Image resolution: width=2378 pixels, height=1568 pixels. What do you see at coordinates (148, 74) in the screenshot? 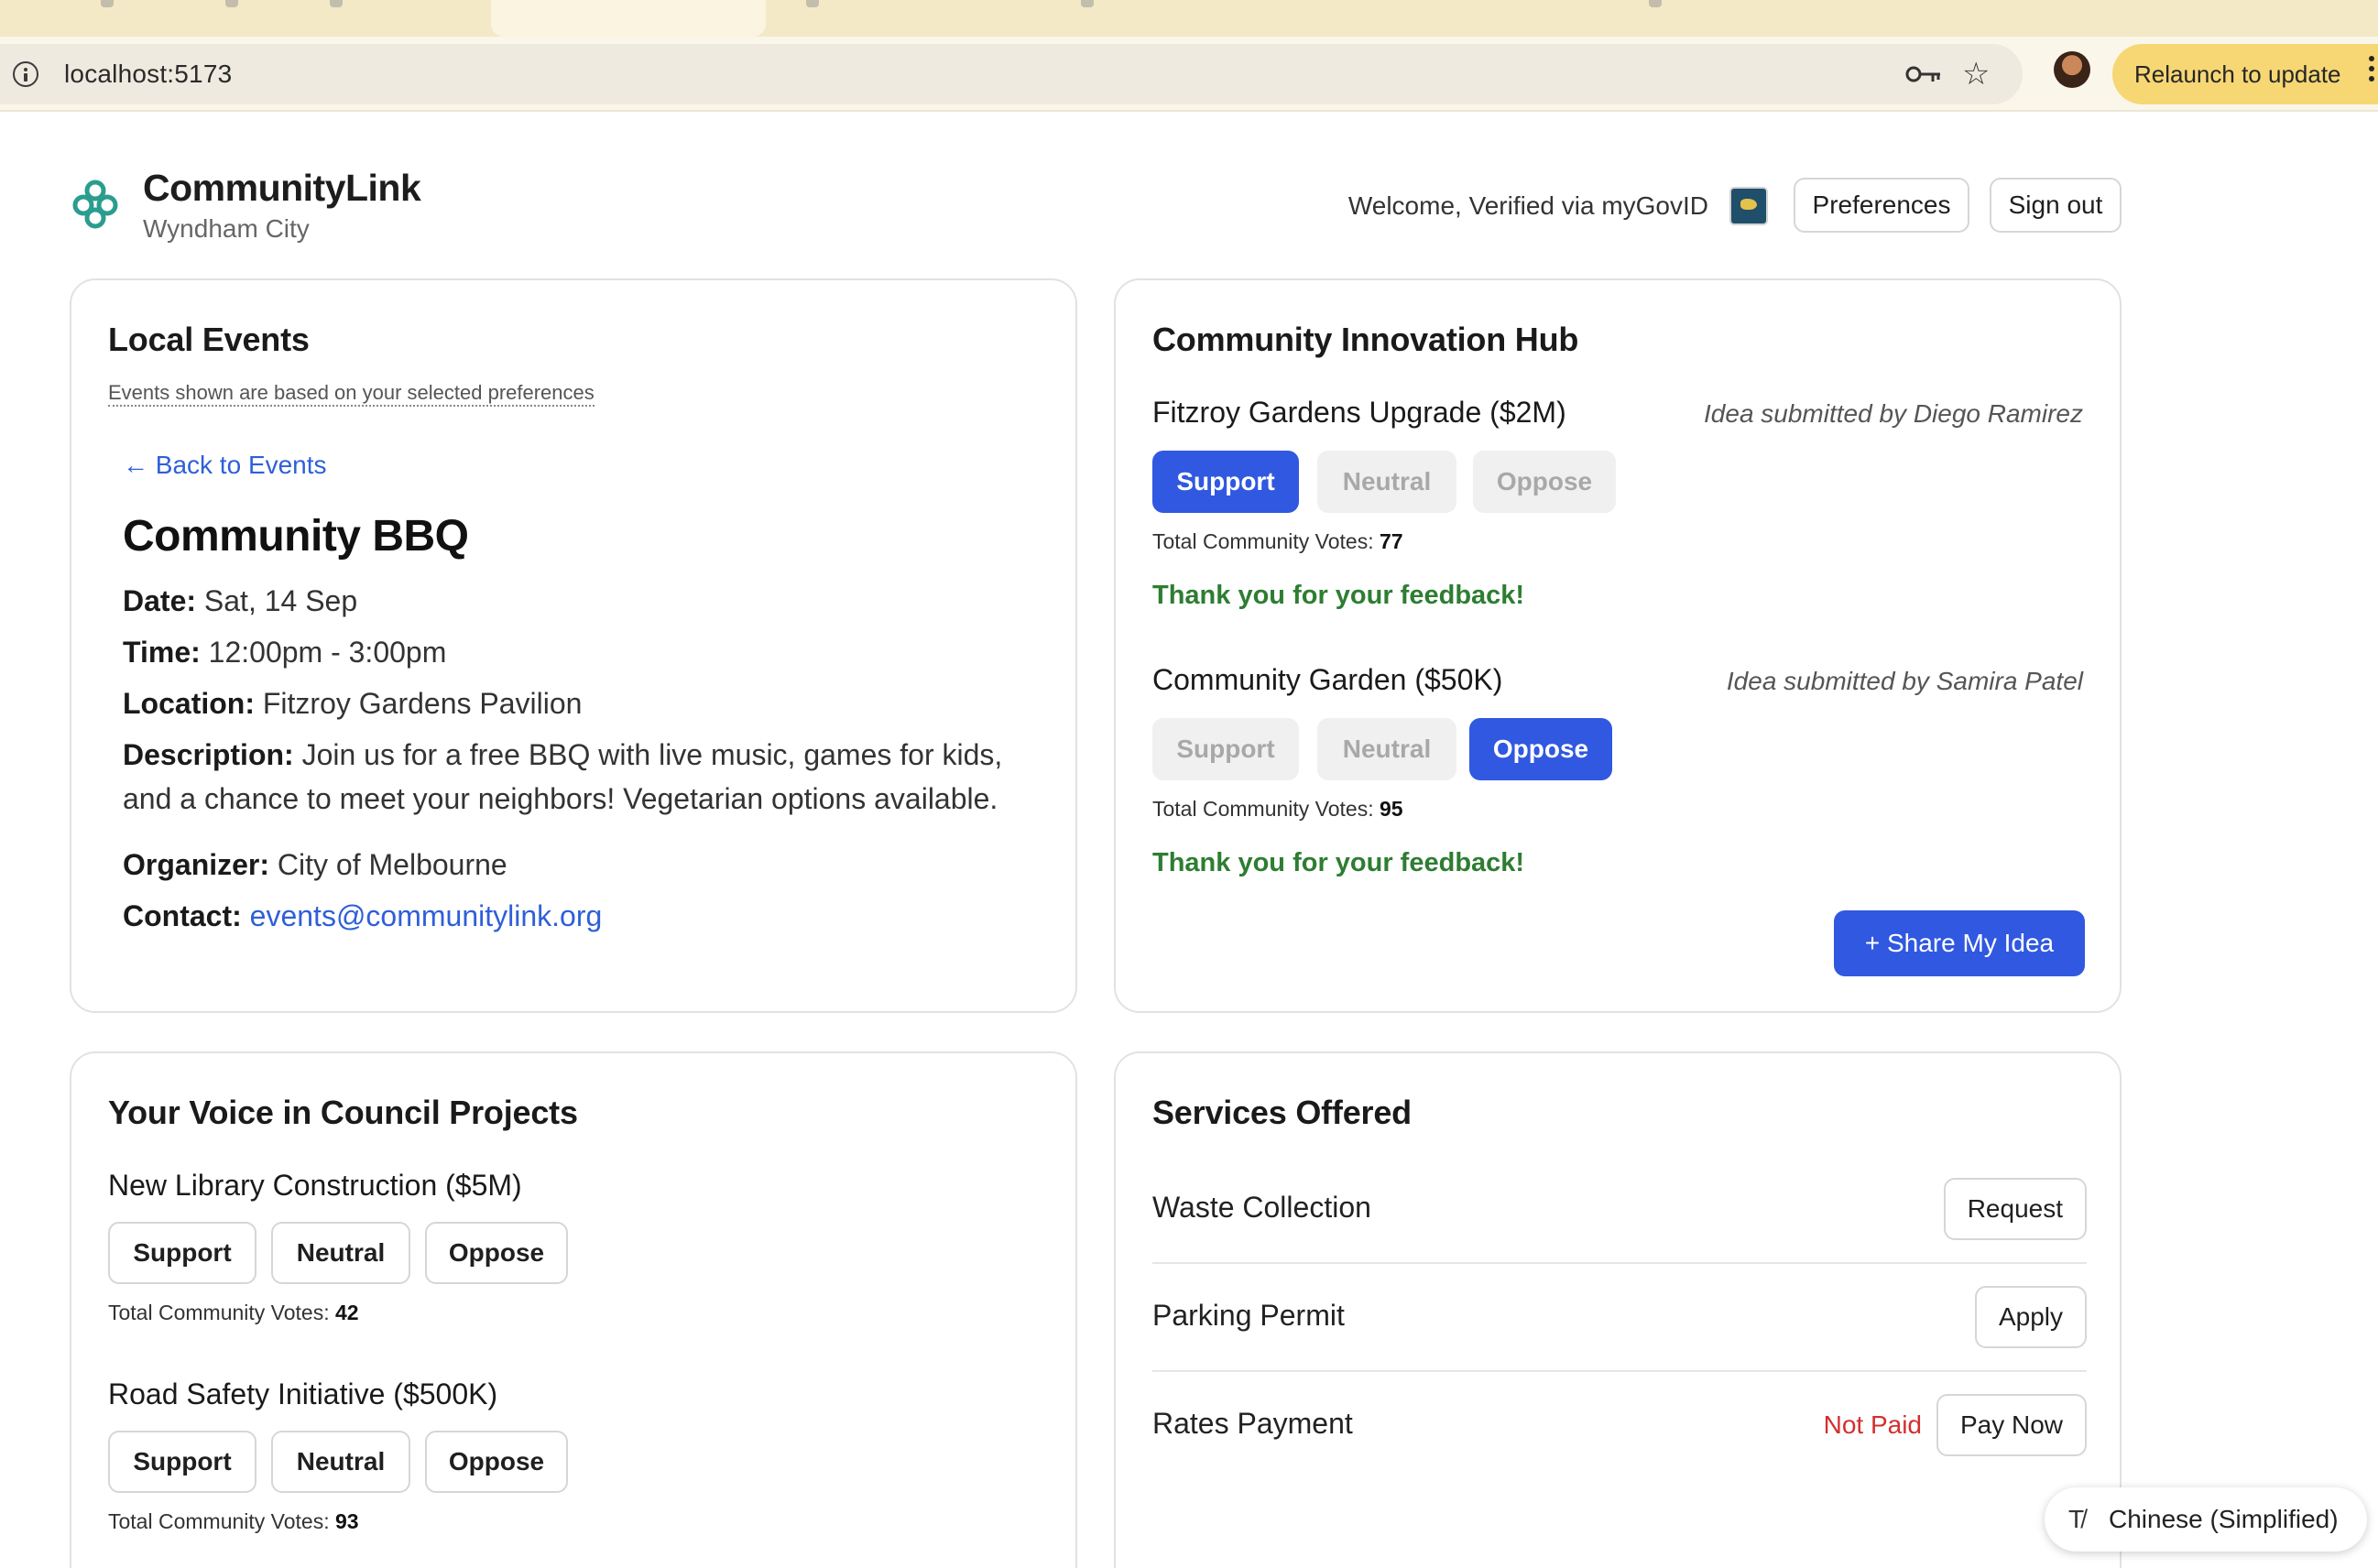
I see `url-text: localhost:5173` at bounding box center [148, 74].